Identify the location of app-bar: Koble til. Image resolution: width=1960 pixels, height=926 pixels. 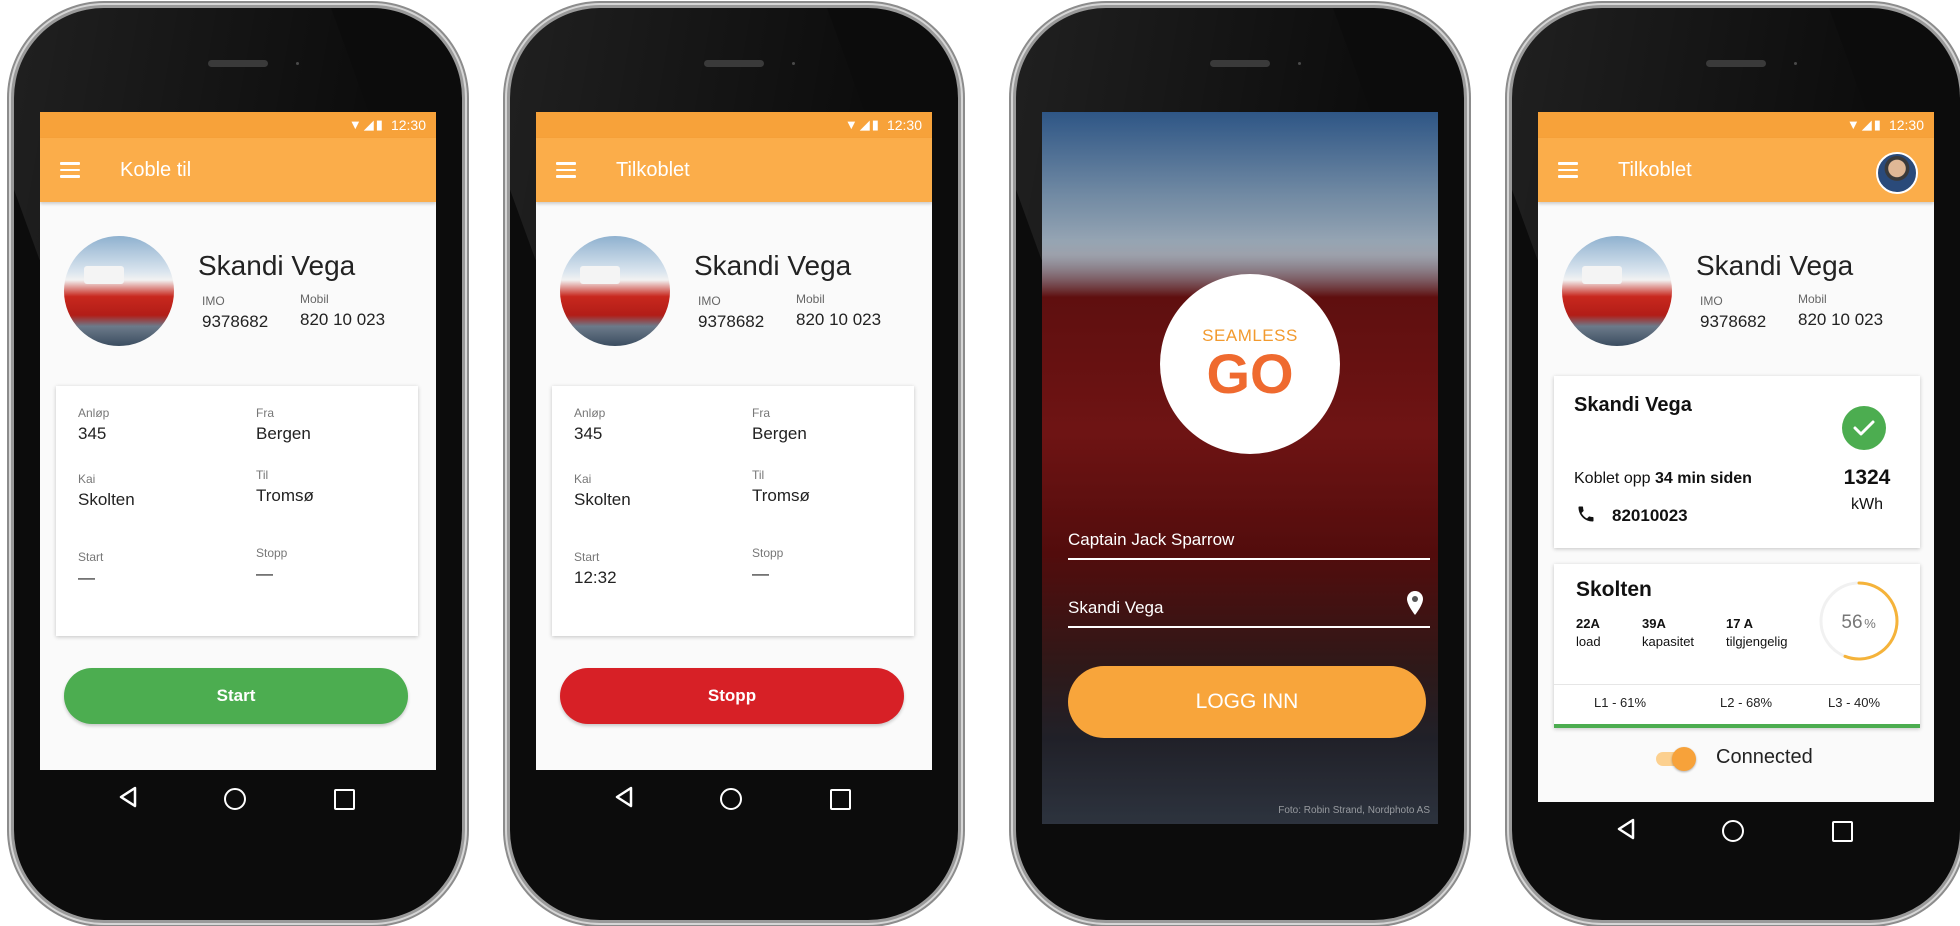
(238, 170).